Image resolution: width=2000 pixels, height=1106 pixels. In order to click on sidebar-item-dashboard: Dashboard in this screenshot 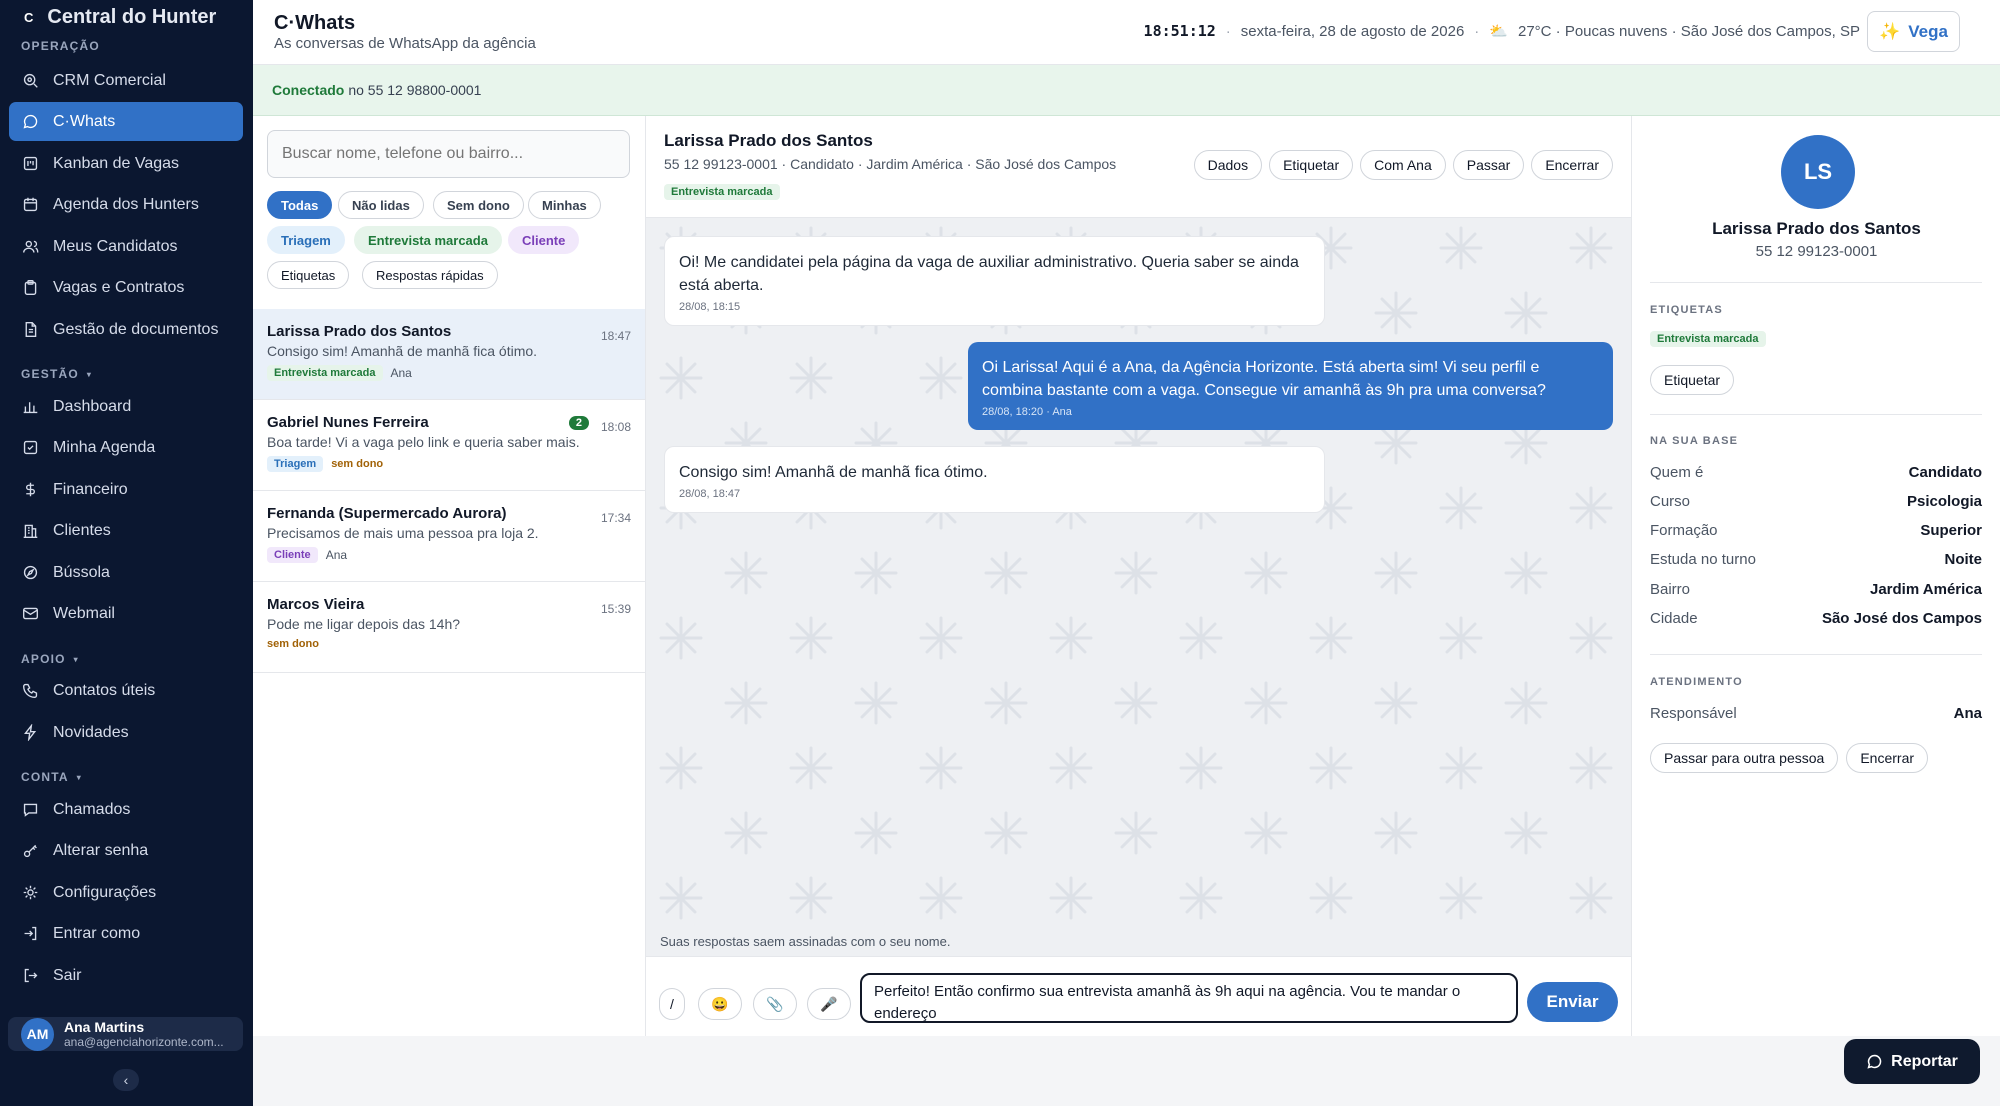, I will do `click(126, 406)`.